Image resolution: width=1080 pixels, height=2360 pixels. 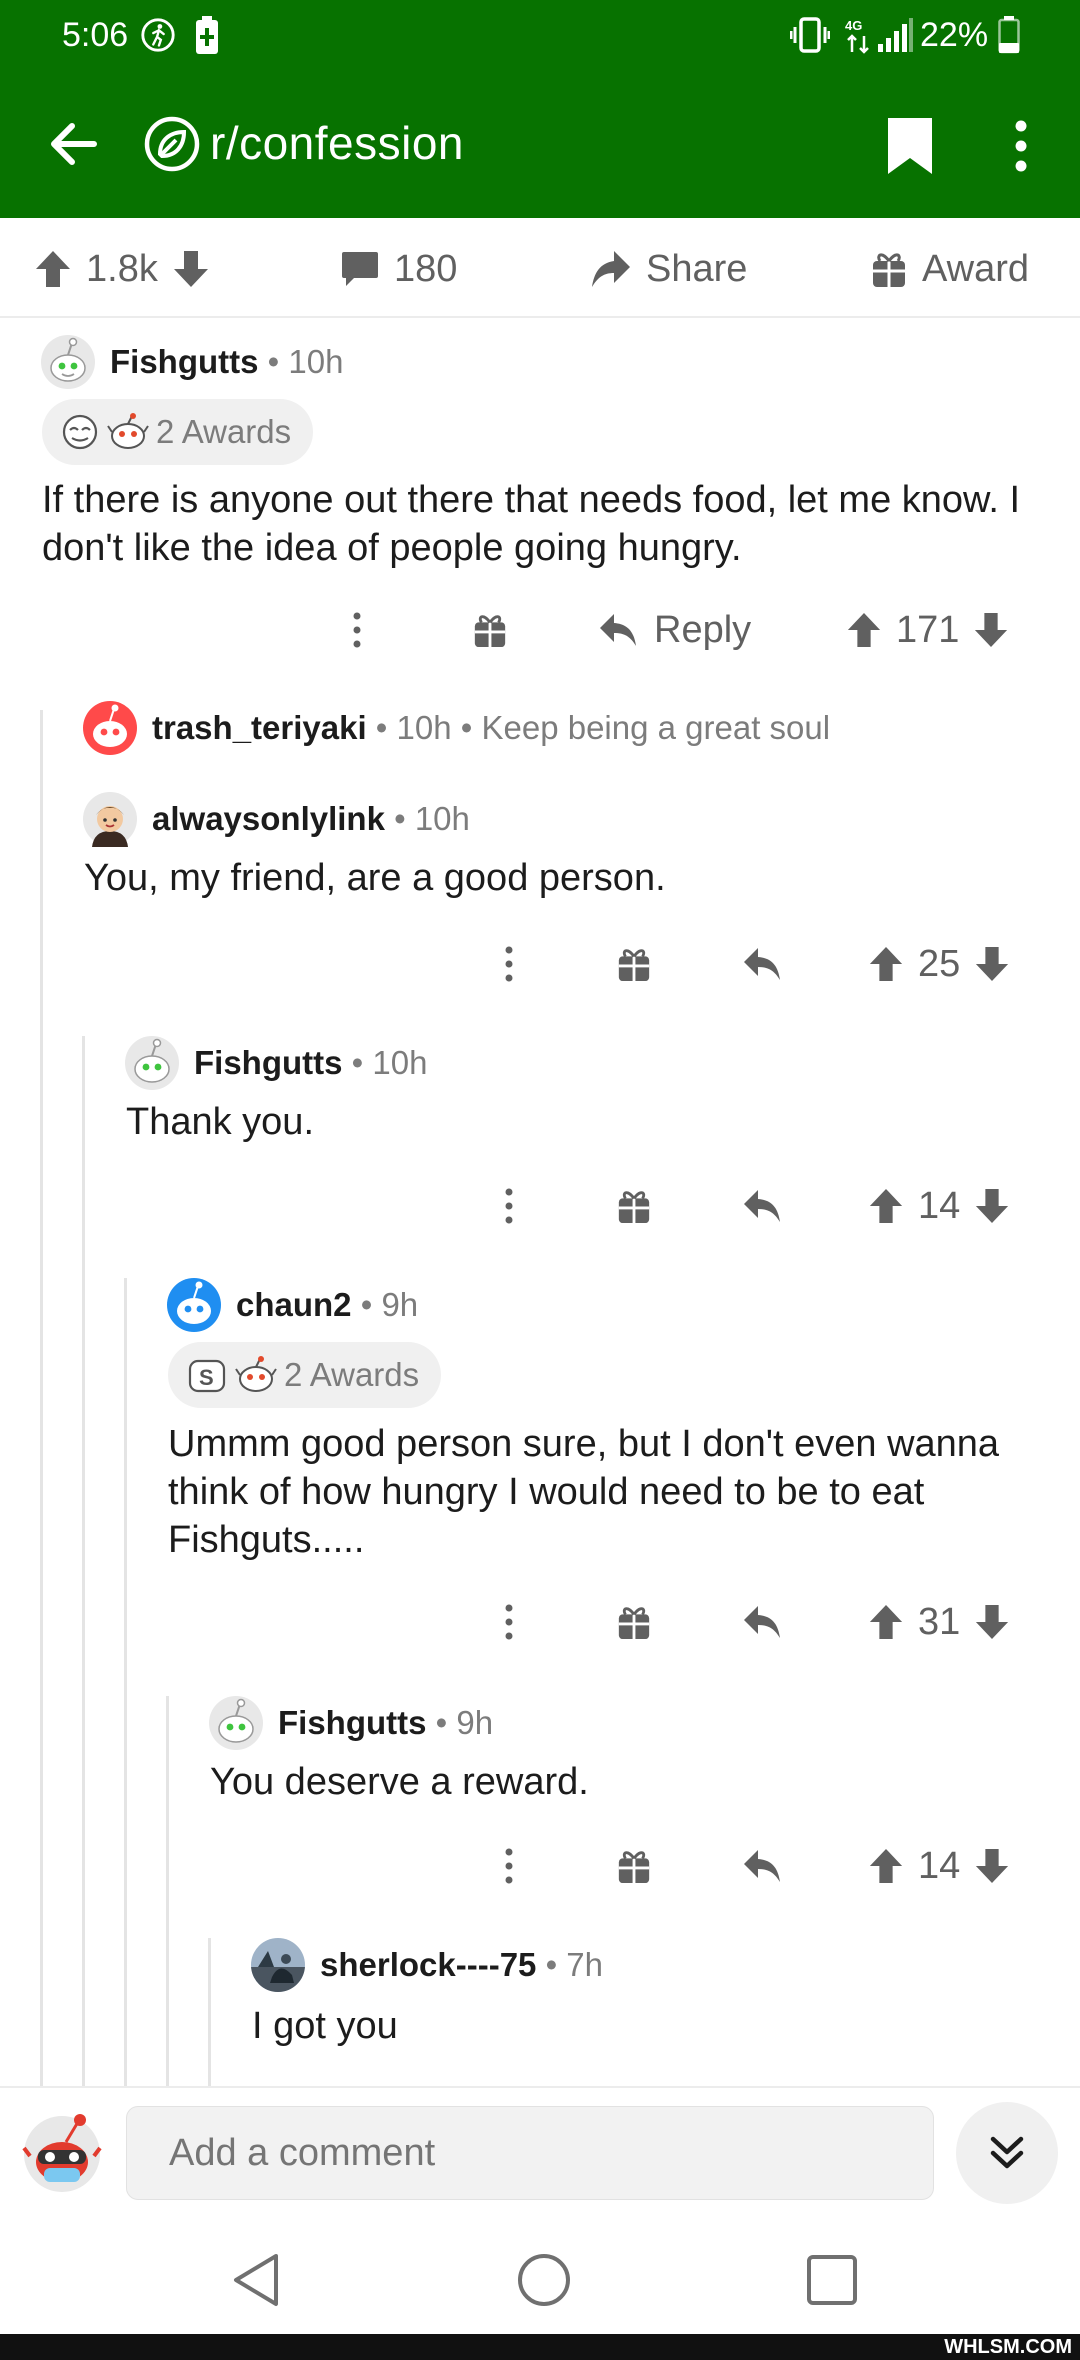 What do you see at coordinates (674, 630) in the screenshot?
I see `reply-button: Reply` at bounding box center [674, 630].